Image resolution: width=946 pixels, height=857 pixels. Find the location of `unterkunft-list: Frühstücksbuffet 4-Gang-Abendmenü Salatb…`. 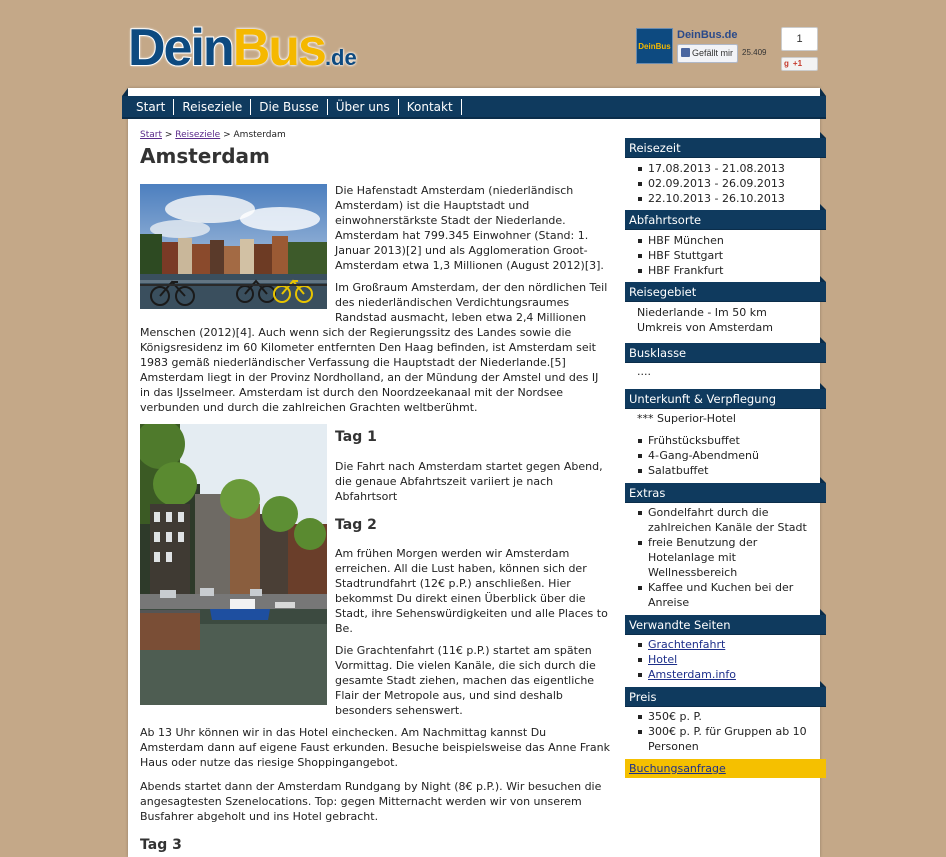

unterkunft-list: Frühstücksbuffet 4-Gang-Abendmenü Salatb… is located at coordinates (722, 455).